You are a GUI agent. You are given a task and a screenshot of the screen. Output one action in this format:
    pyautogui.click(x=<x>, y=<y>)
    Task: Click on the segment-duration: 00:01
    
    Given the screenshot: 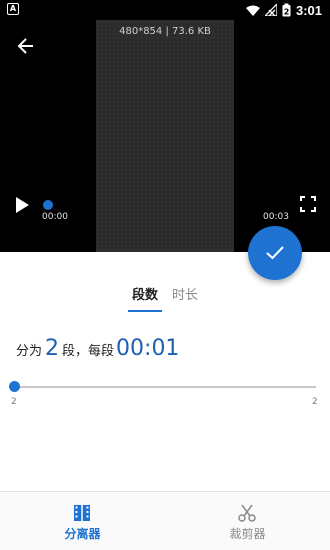 What is the action you would take?
    pyautogui.click(x=148, y=348)
    